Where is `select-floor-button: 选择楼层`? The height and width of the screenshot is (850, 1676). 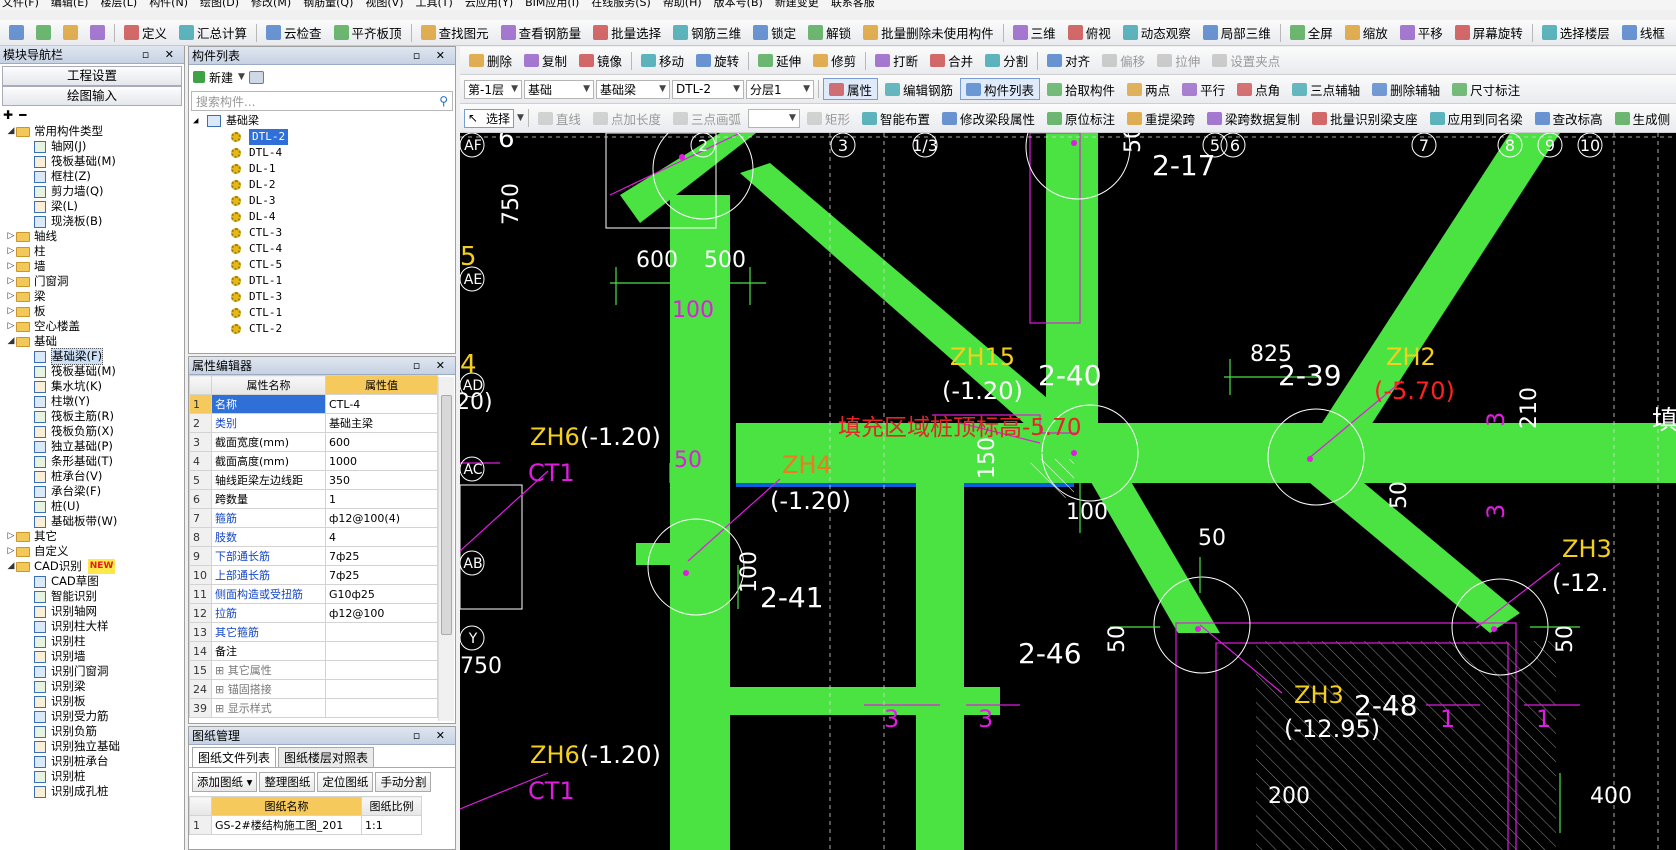 select-floor-button: 选择楼层 is located at coordinates (1576, 33).